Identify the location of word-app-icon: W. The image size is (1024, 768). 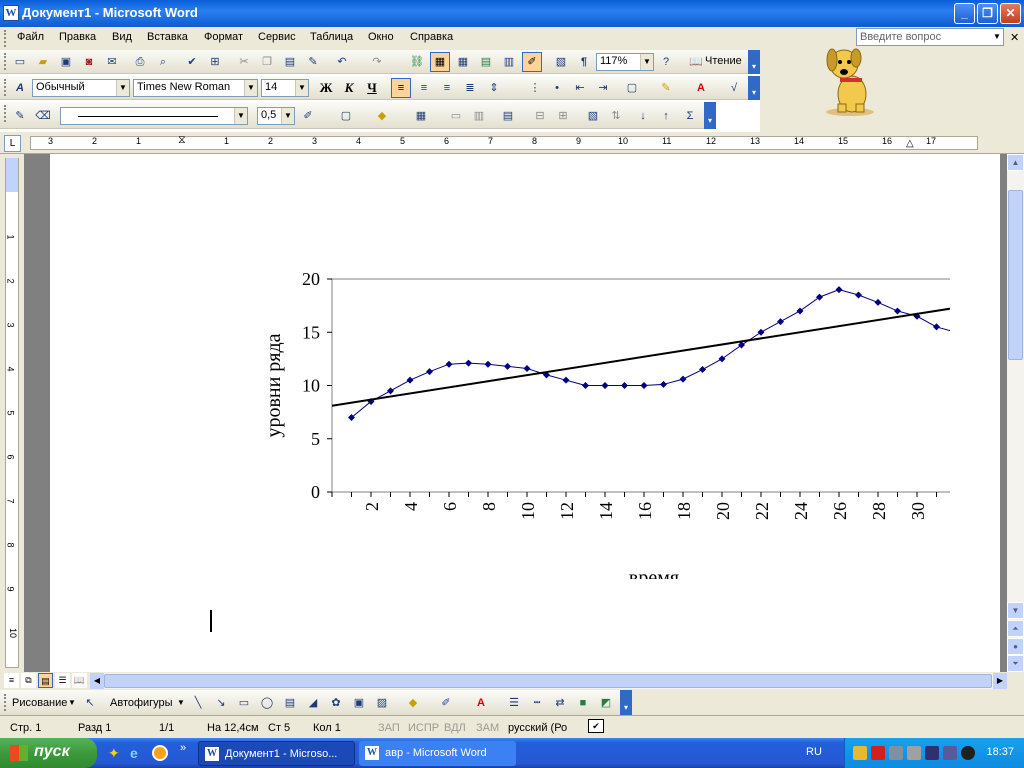
(11, 13).